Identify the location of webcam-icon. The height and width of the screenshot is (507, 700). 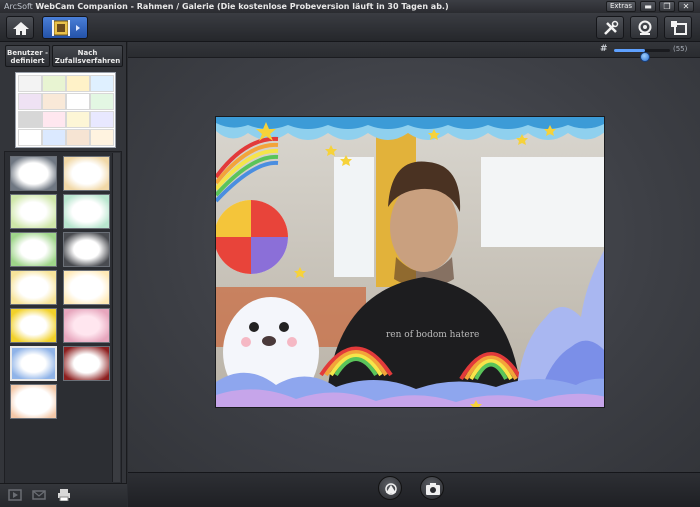
(645, 27).